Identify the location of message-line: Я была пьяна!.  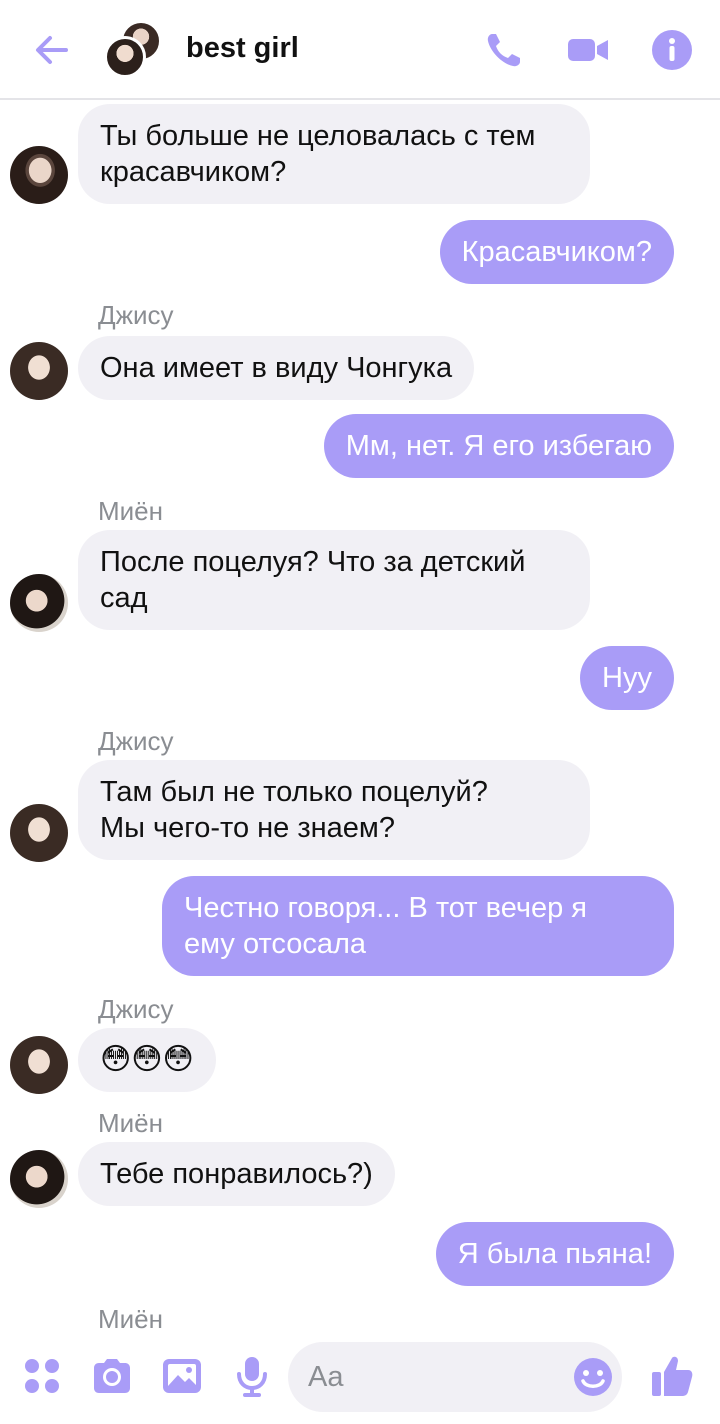
(554, 1254).